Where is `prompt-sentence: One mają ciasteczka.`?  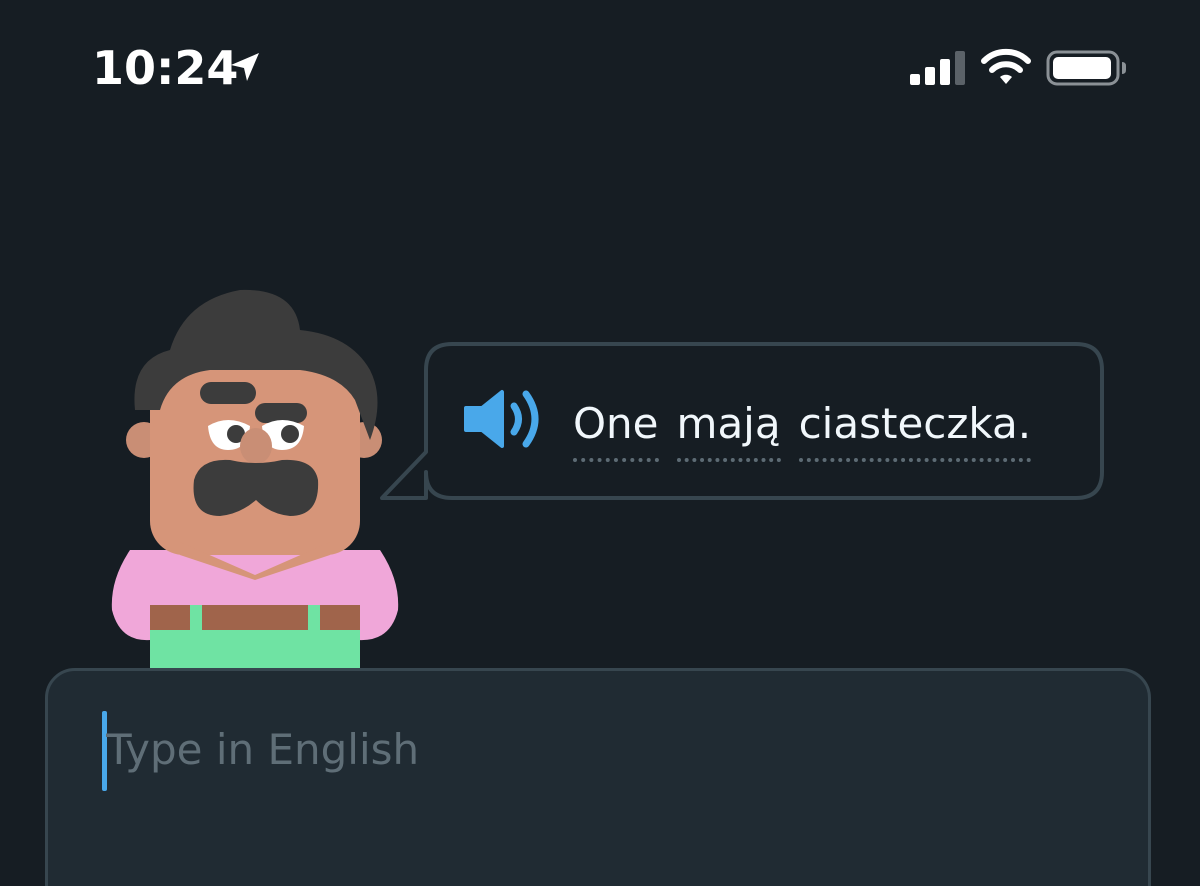
prompt-sentence: One mają ciasteczka. is located at coordinates (802, 429).